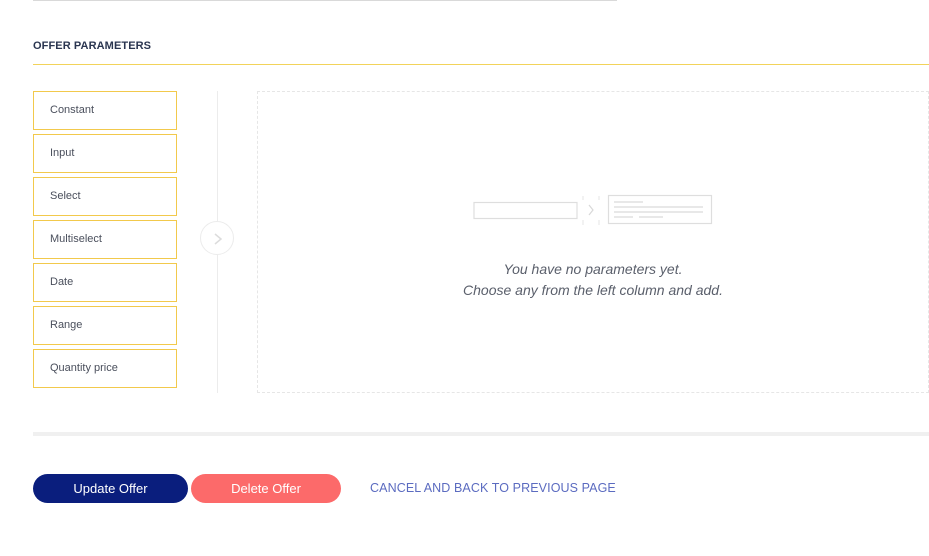  I want to click on bottom-divider, so click(481, 434).